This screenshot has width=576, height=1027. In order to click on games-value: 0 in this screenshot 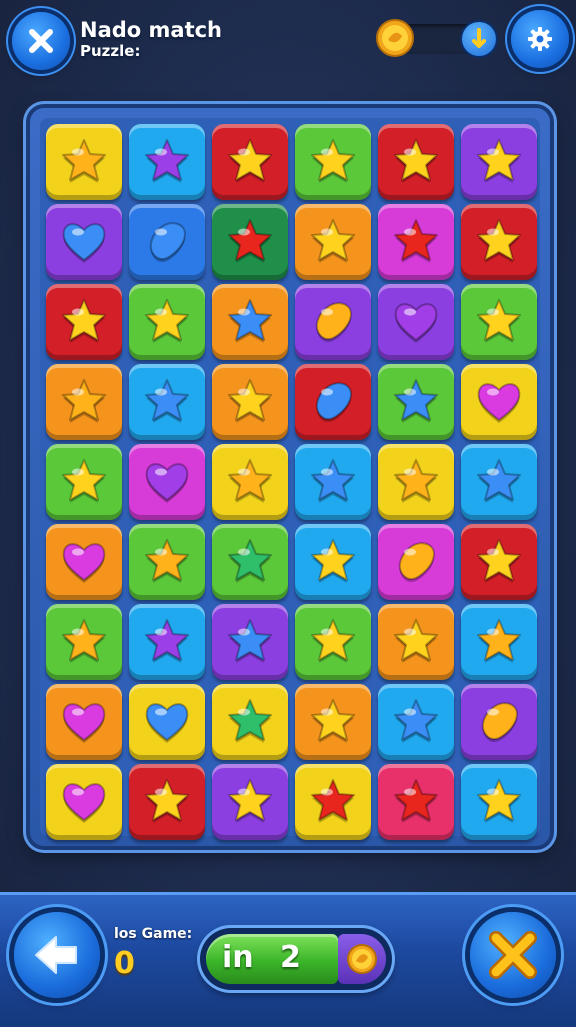, I will do `click(124, 963)`.